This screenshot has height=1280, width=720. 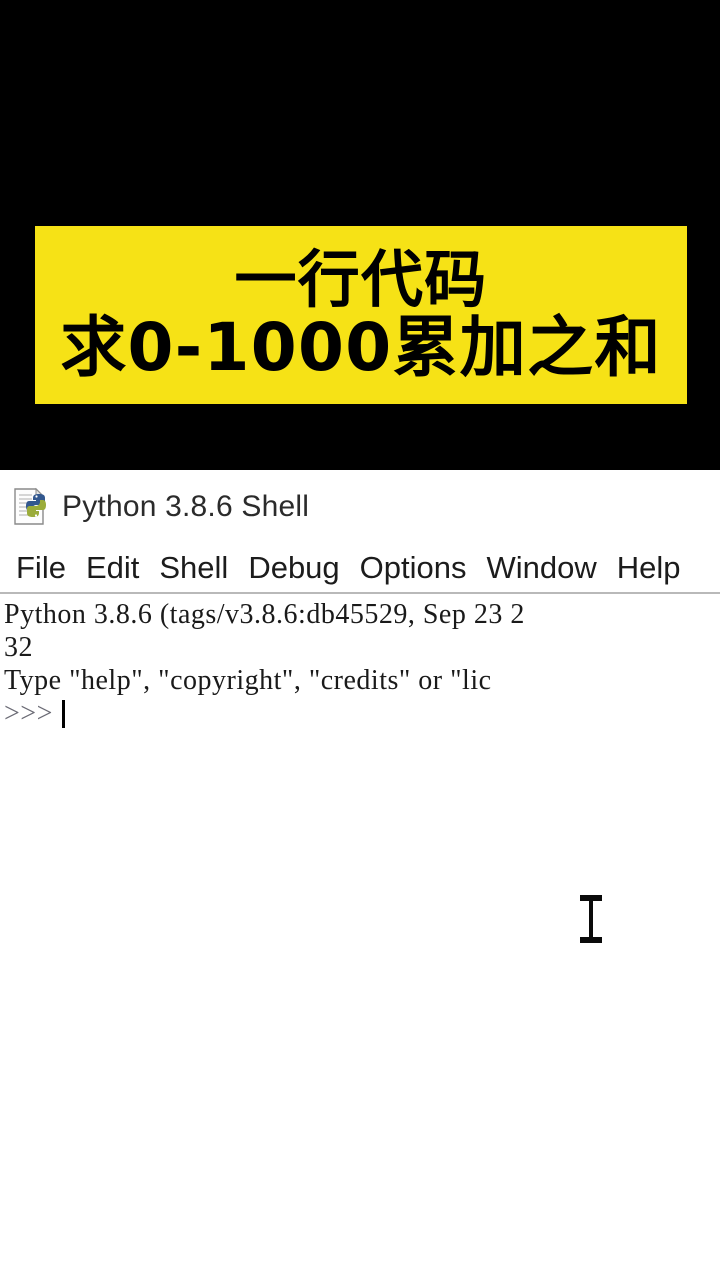 I want to click on caption-line-primary: 一行代码, so click(x=361, y=279).